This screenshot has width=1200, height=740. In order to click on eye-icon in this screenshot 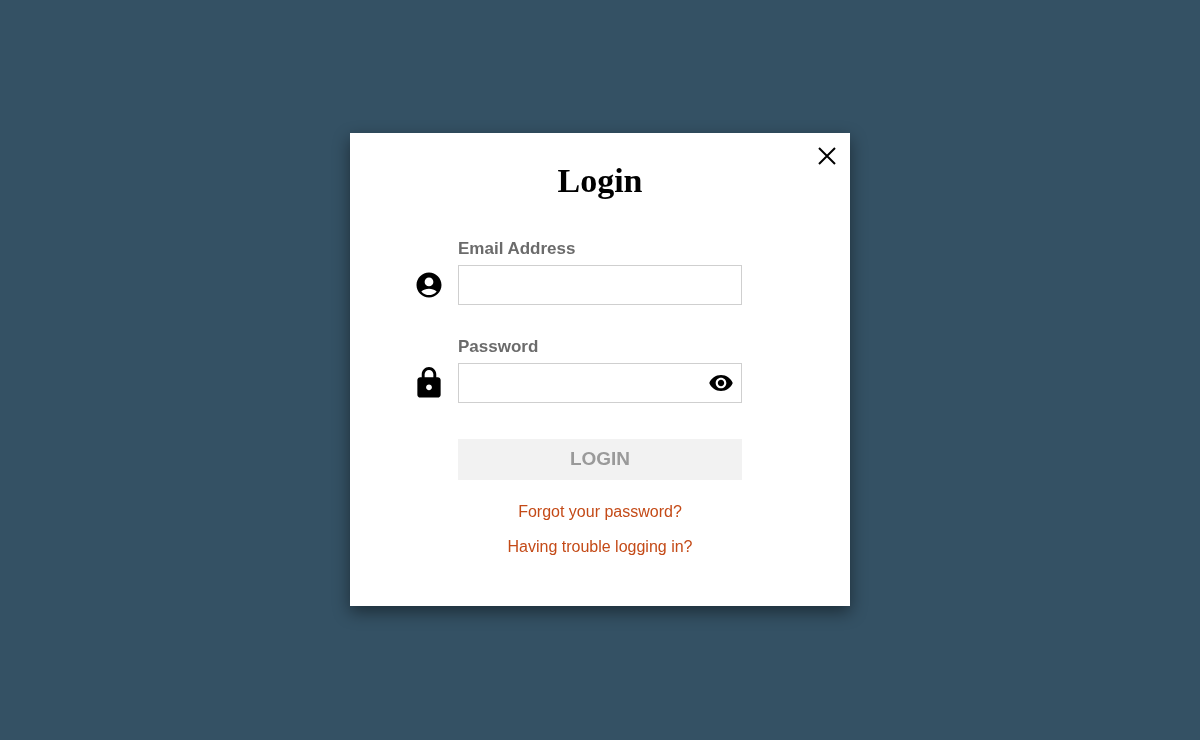, I will do `click(721, 383)`.